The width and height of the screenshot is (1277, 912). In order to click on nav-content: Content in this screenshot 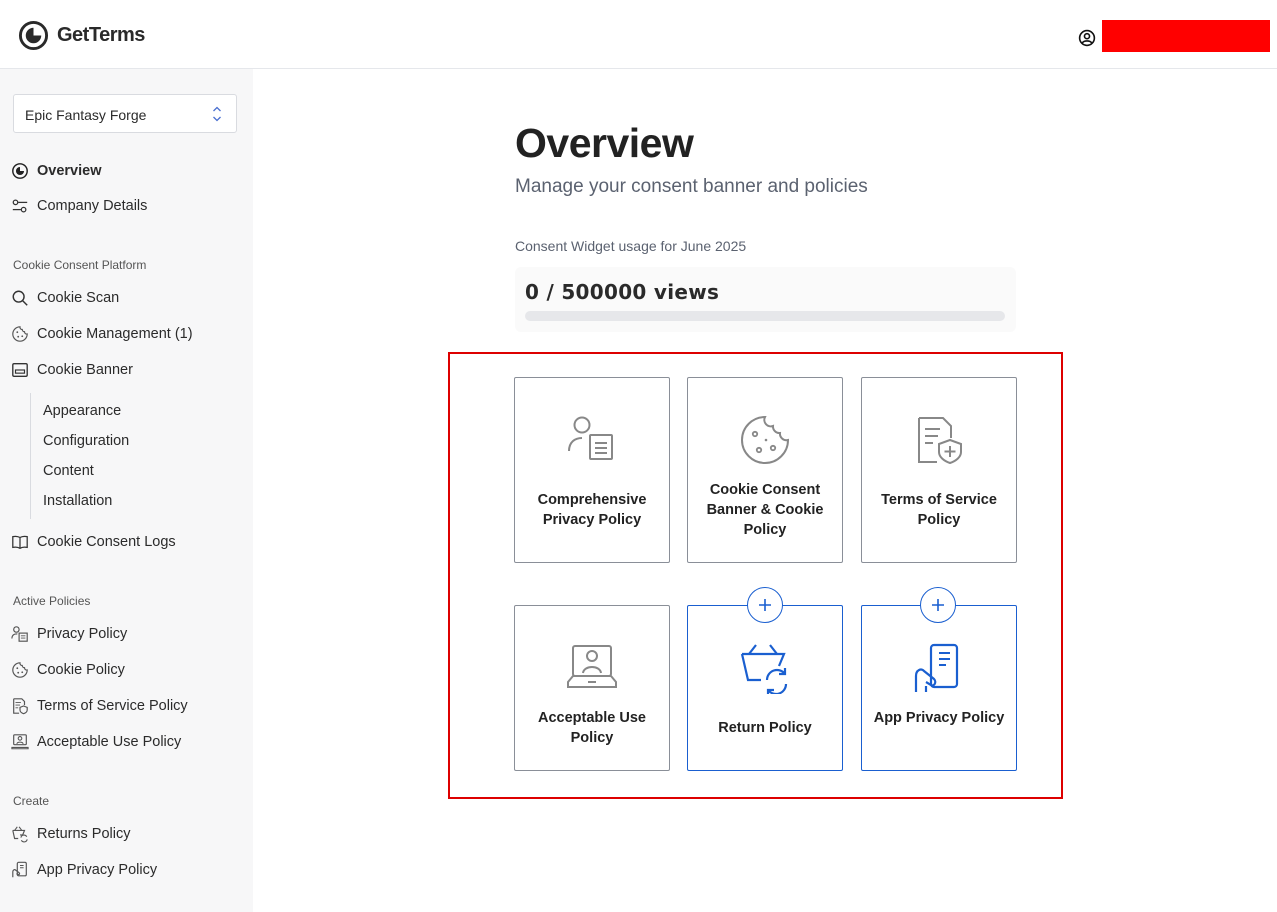, I will do `click(68, 471)`.